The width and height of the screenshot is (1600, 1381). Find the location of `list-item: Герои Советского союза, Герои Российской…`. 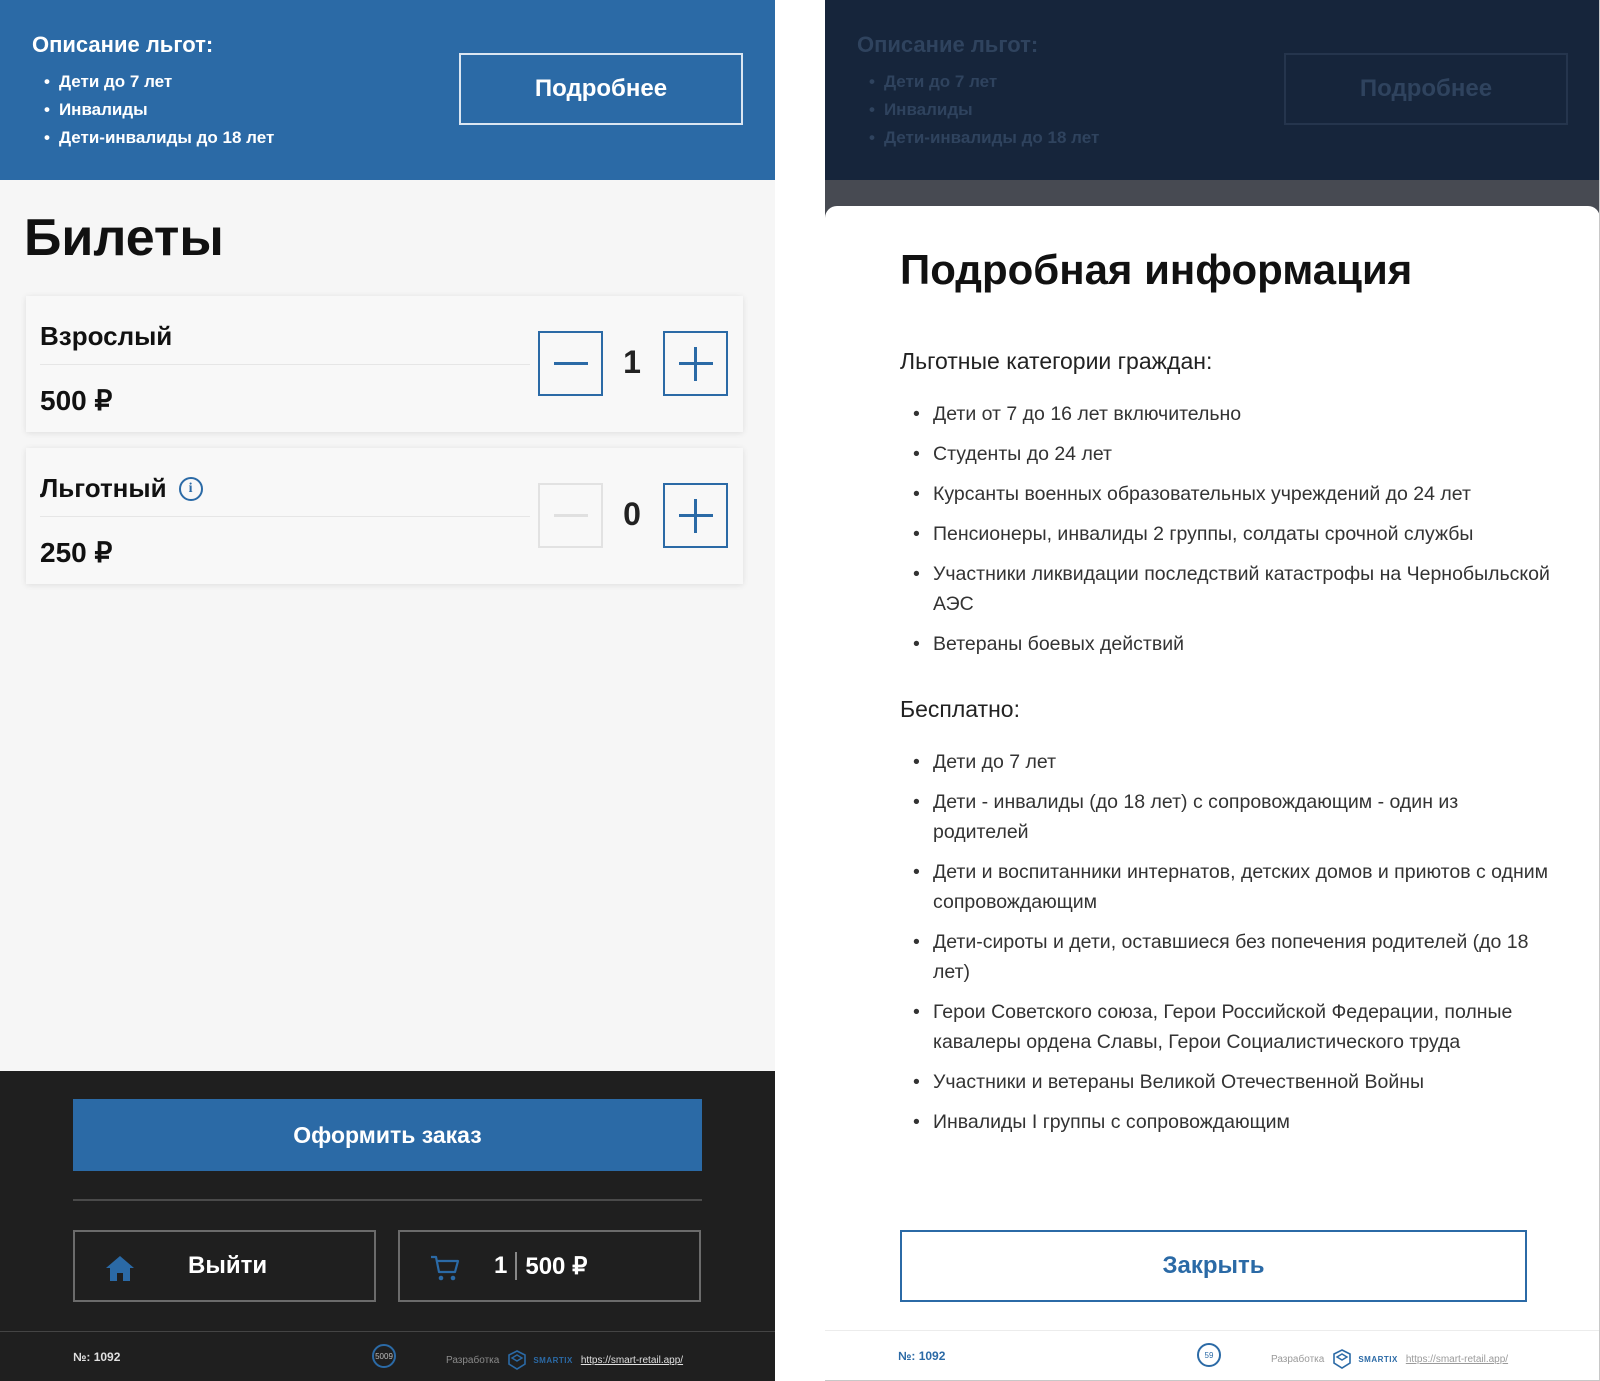

list-item: Герои Советского союза, Герои Российской… is located at coordinates (1233, 1027).